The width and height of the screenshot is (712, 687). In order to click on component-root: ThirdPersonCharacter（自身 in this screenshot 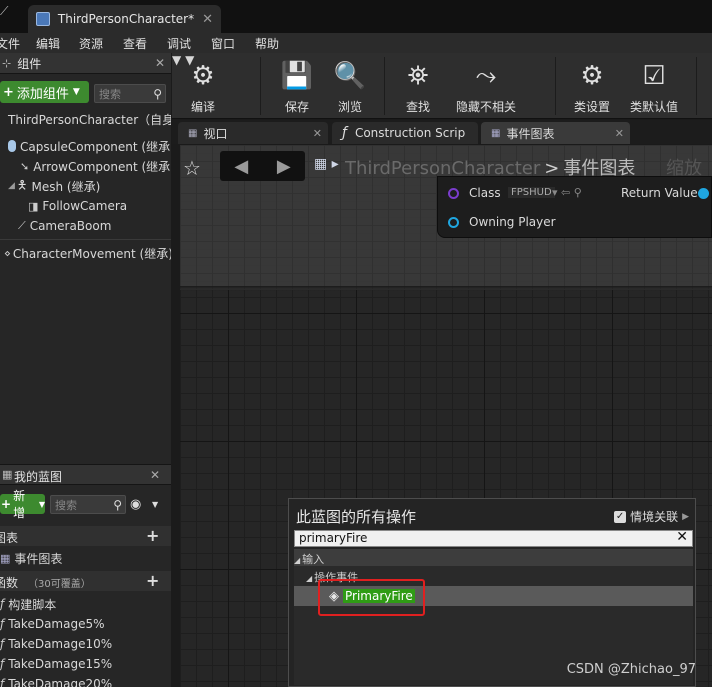, I will do `click(91, 119)`.